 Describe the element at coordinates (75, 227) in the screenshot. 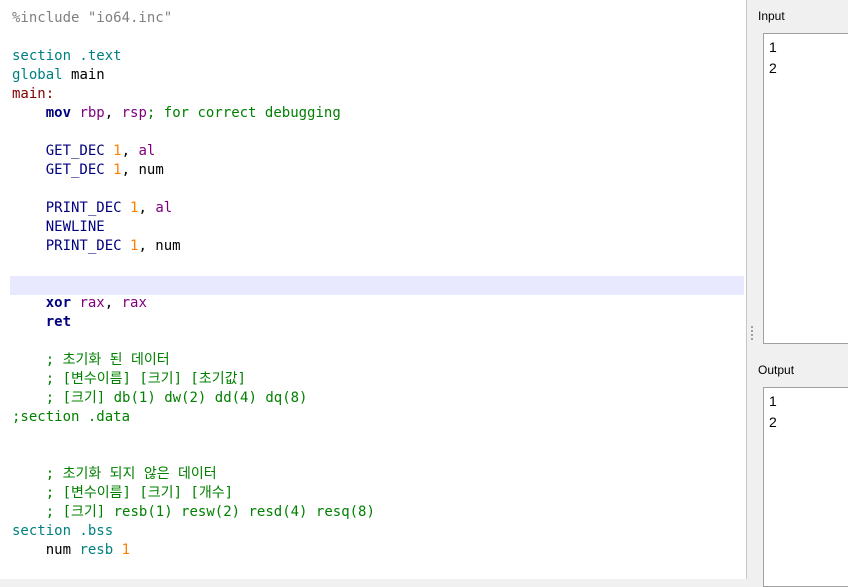

I see `code-token: NEWLINE` at that location.